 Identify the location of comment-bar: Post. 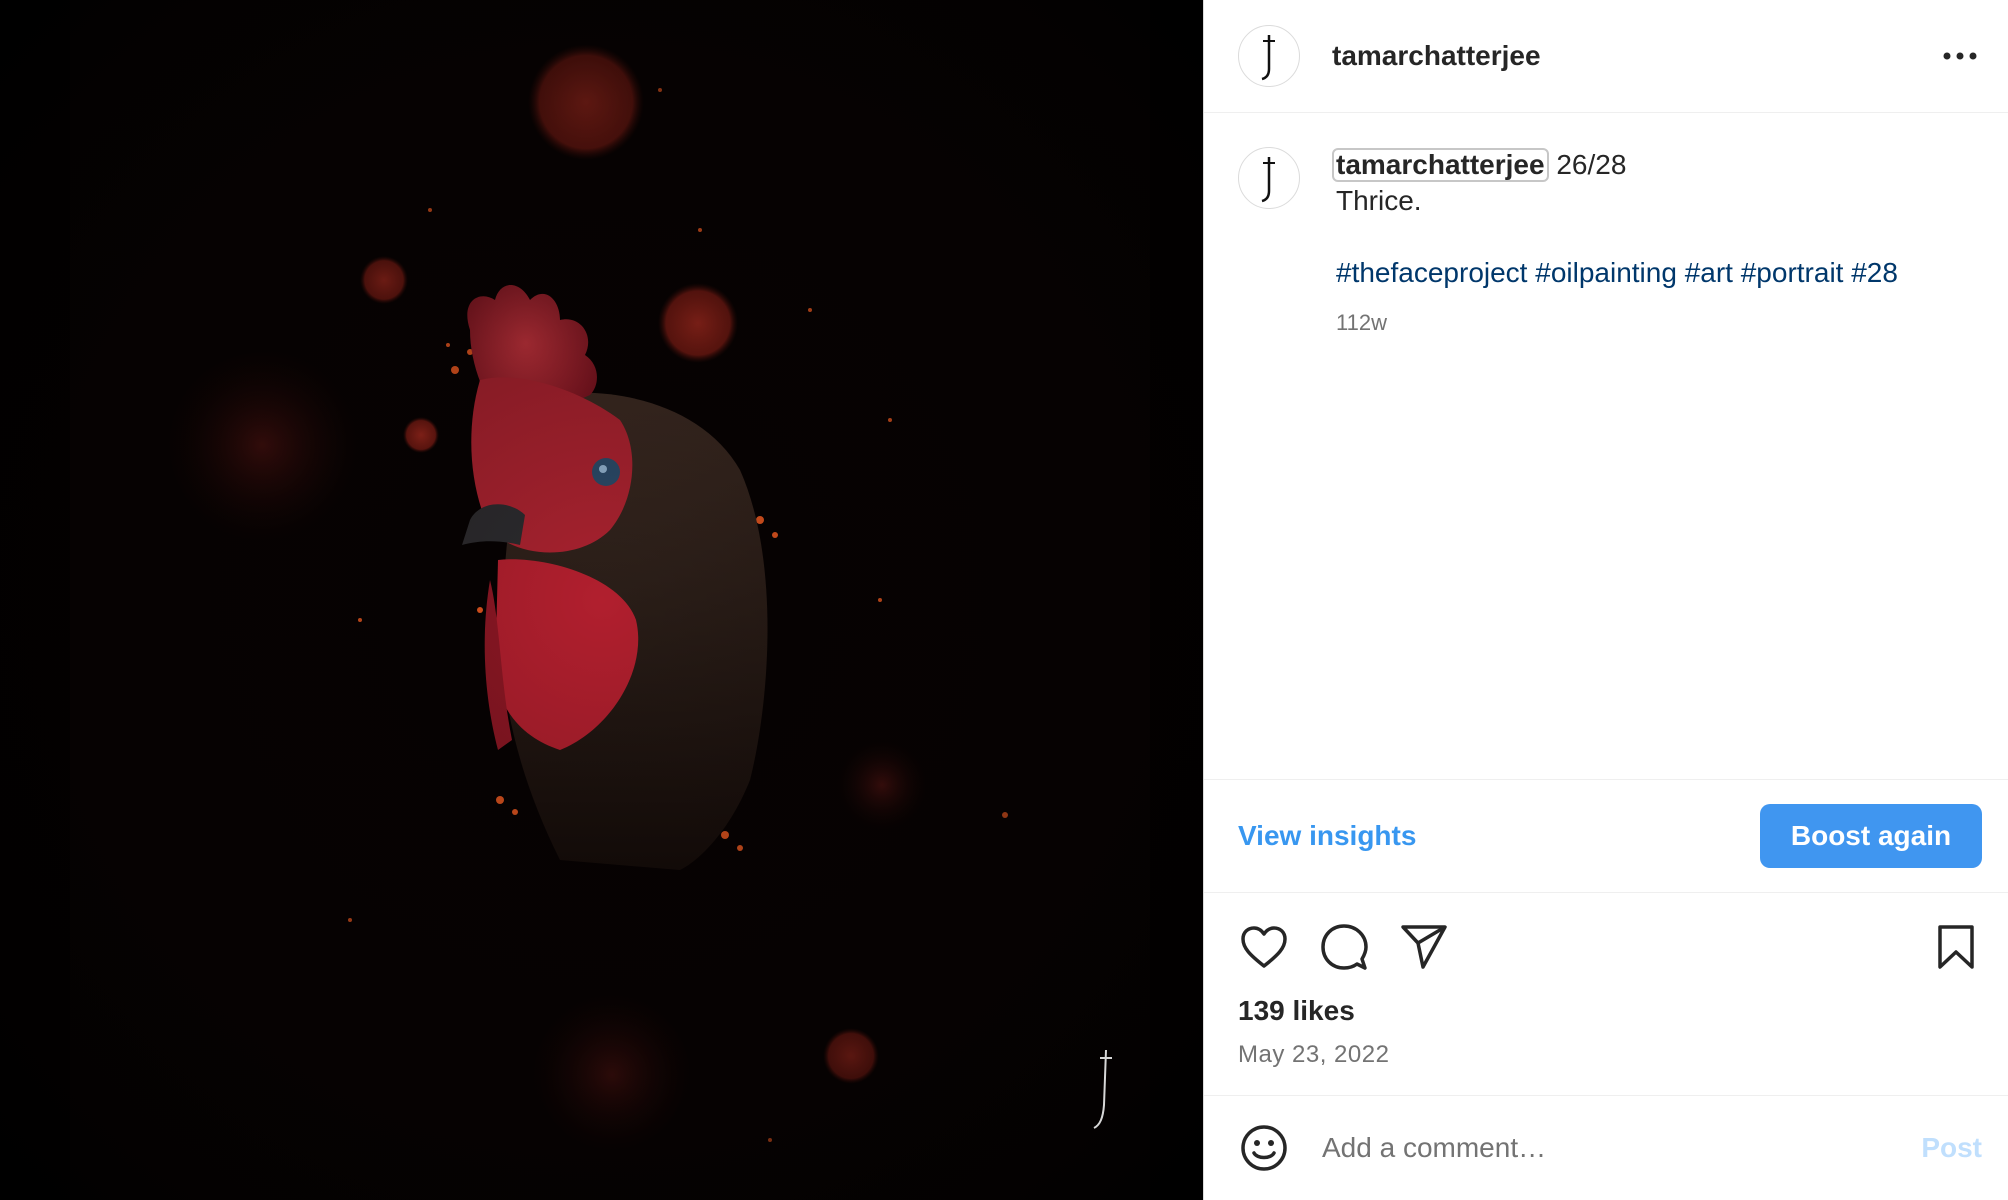
(1606, 1147).